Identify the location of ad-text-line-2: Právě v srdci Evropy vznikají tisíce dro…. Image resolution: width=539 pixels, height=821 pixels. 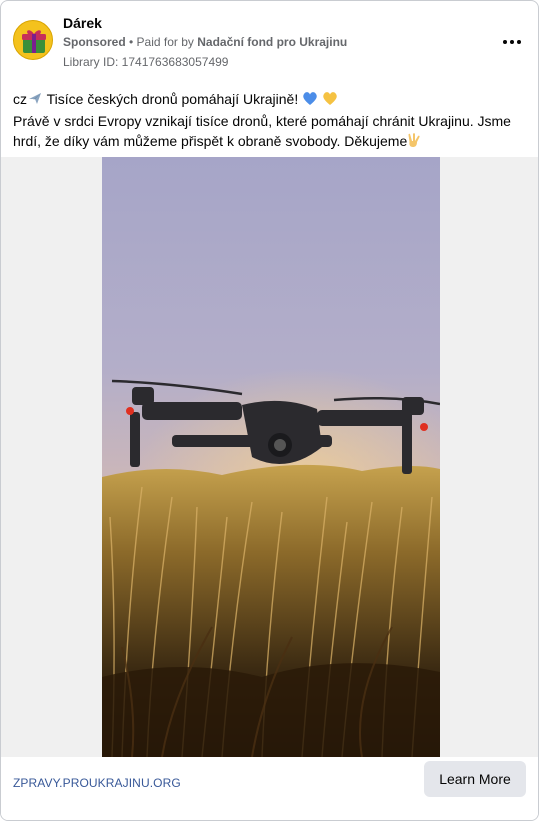
(266, 132).